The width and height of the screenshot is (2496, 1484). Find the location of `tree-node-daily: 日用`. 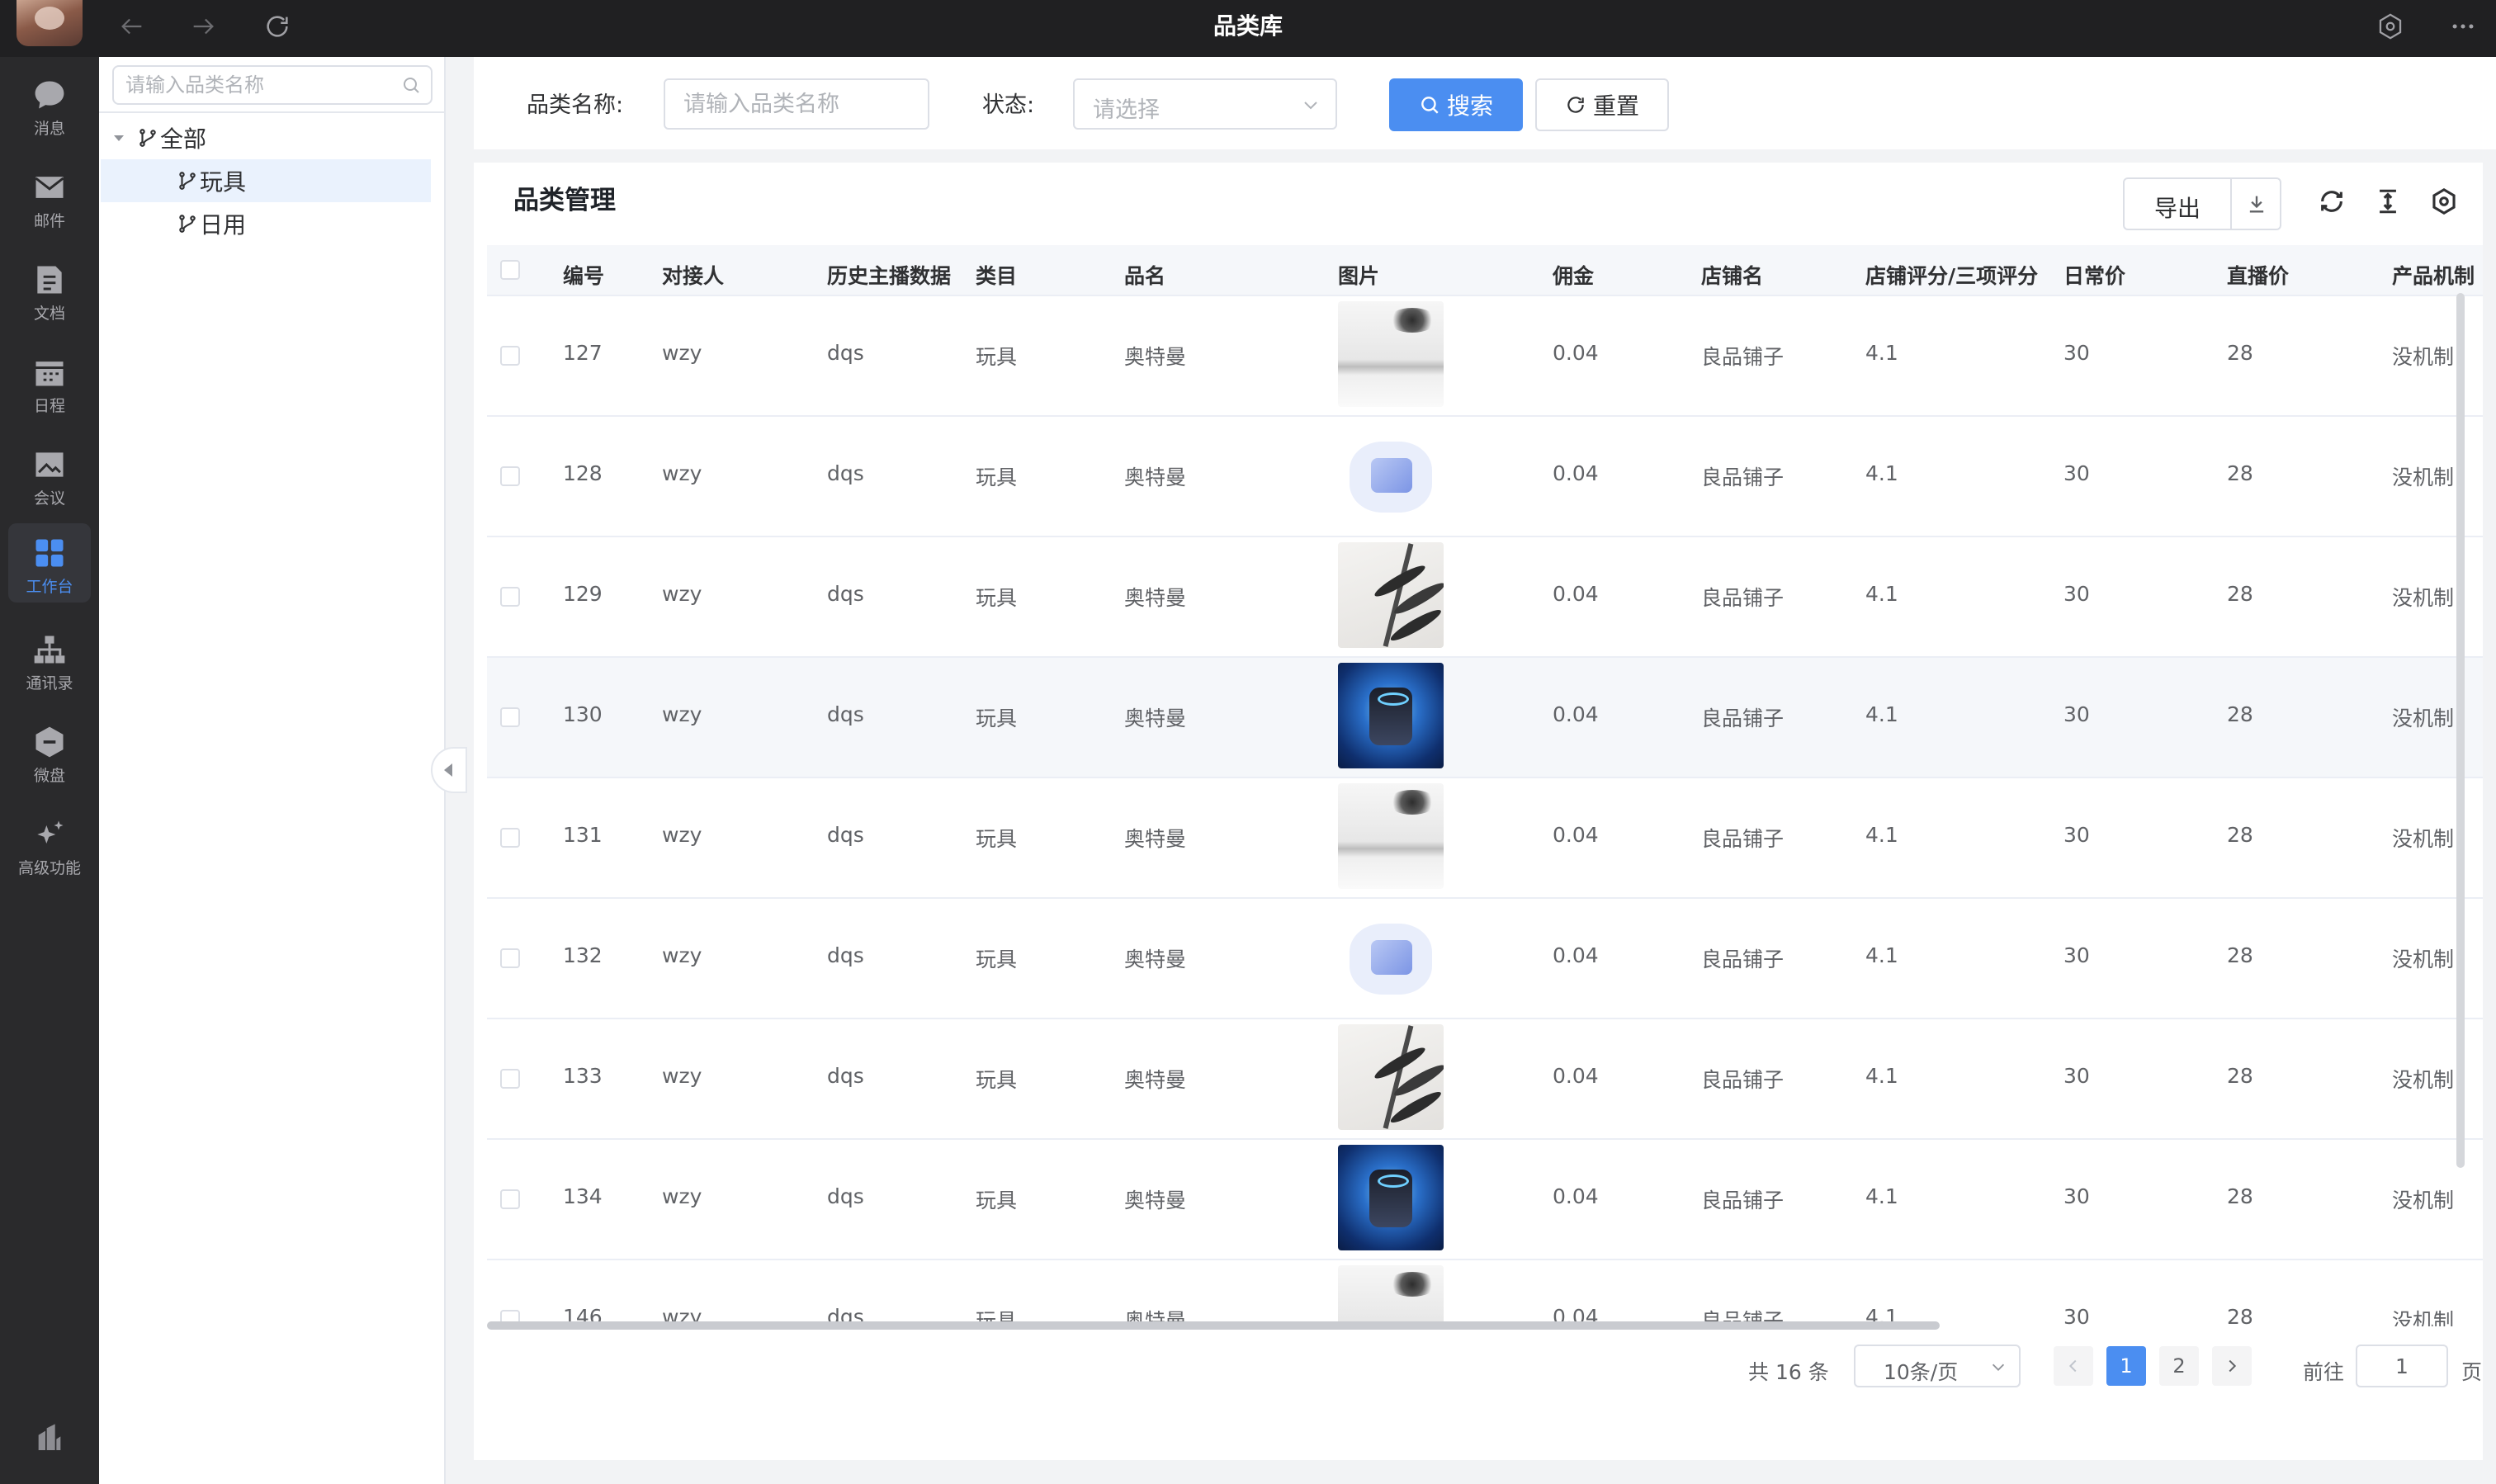

tree-node-daily: 日用 is located at coordinates (266, 223).